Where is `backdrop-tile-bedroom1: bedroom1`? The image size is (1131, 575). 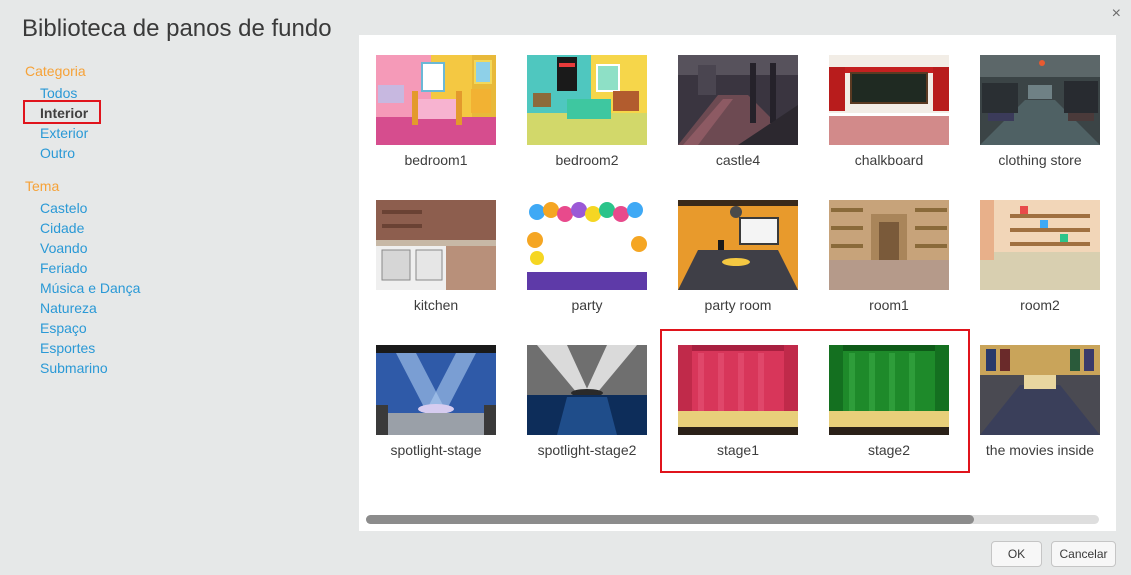
backdrop-tile-bedroom1: bedroom1 is located at coordinates (436, 120).